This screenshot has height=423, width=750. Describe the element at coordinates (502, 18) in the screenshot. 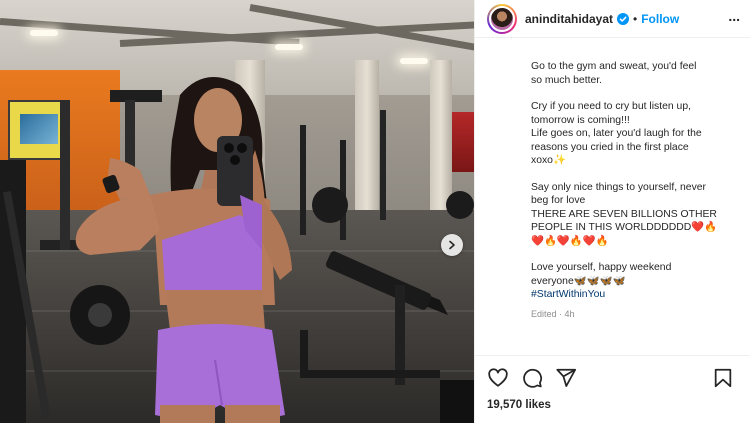

I see `avatar` at that location.